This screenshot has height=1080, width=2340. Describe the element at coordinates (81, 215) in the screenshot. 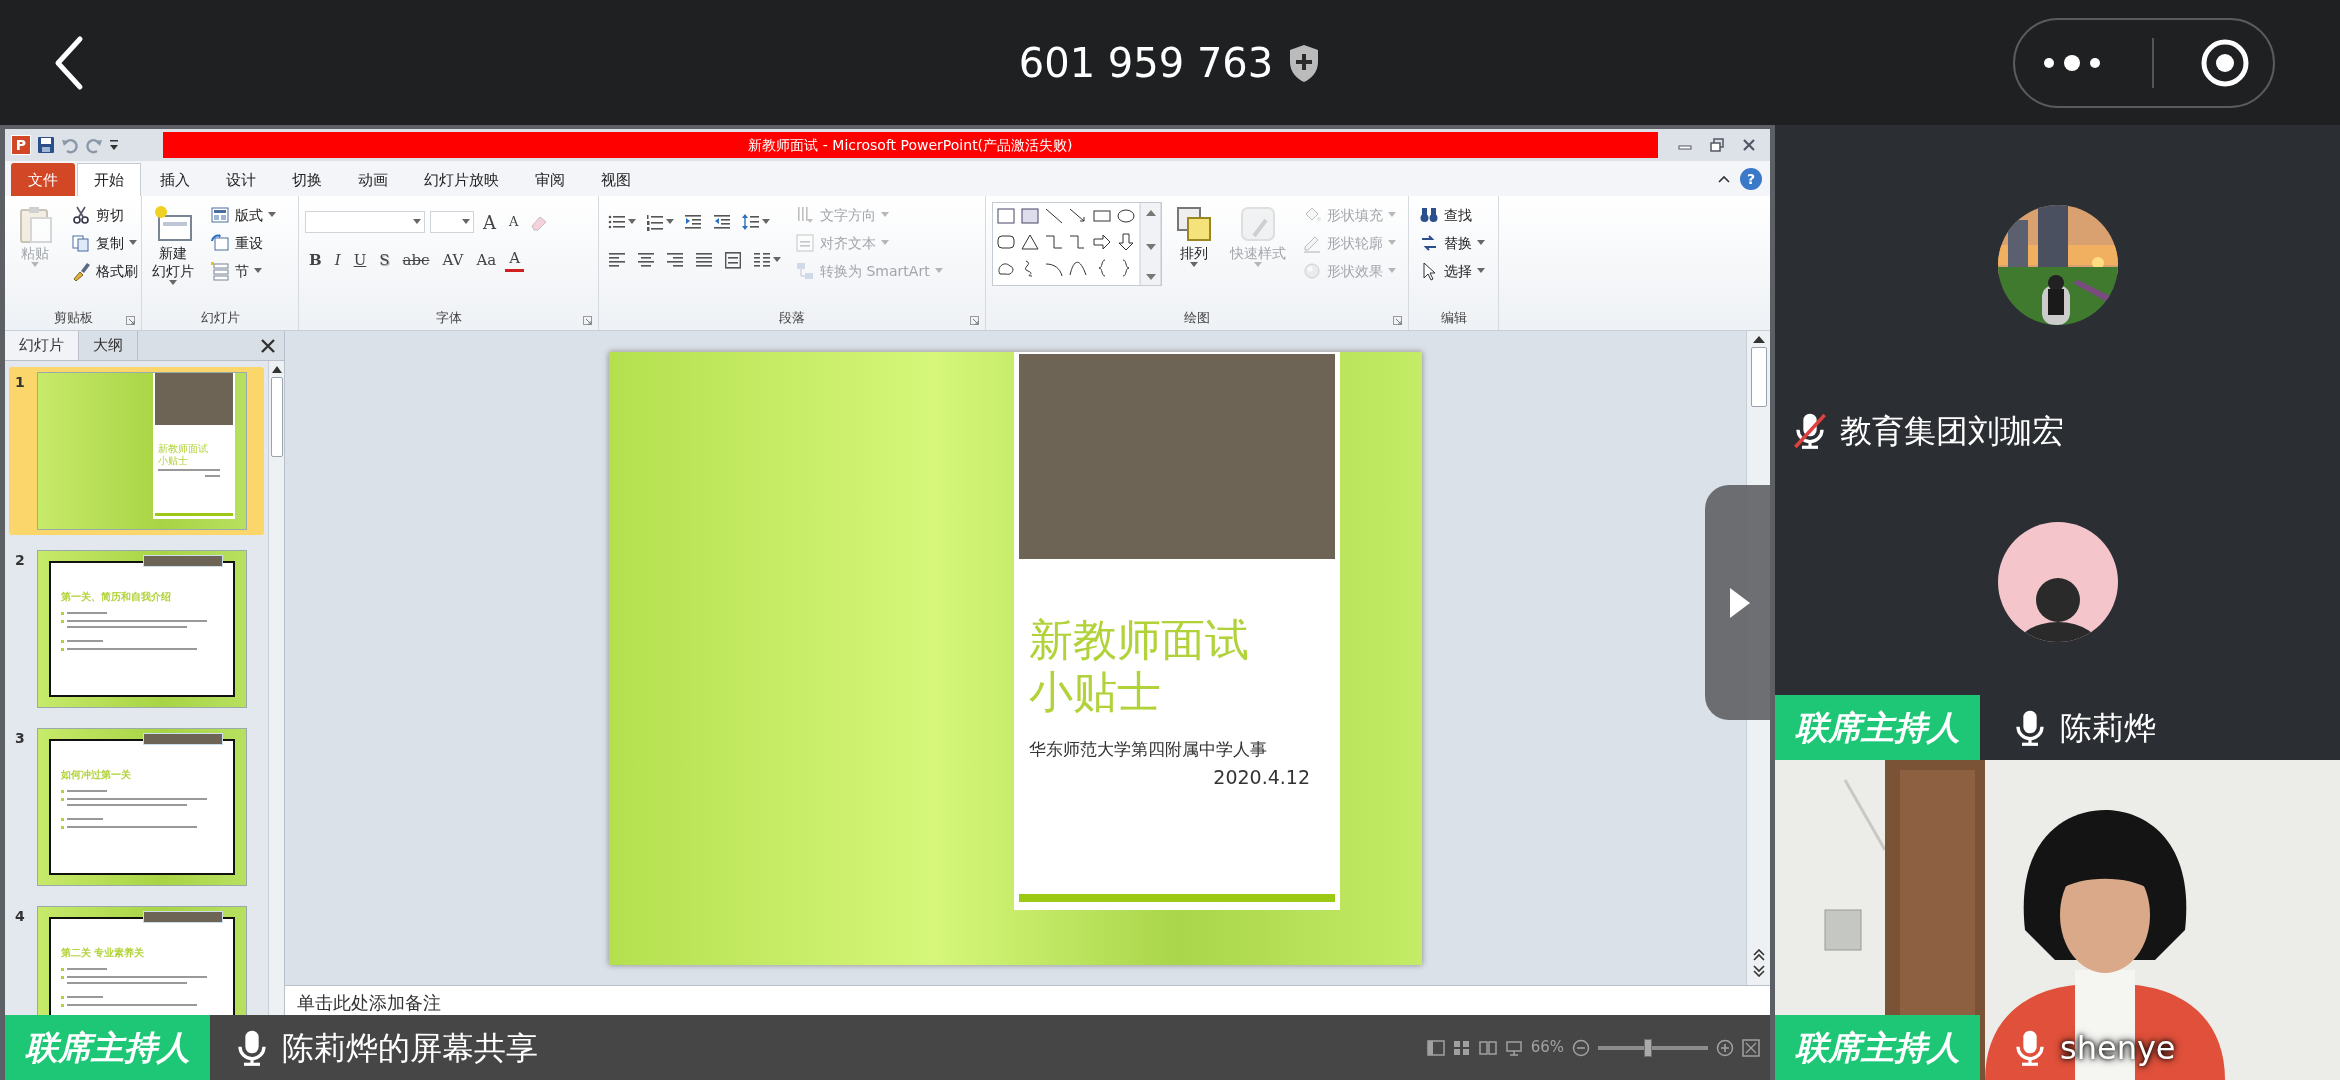

I see `scissors-icon` at that location.